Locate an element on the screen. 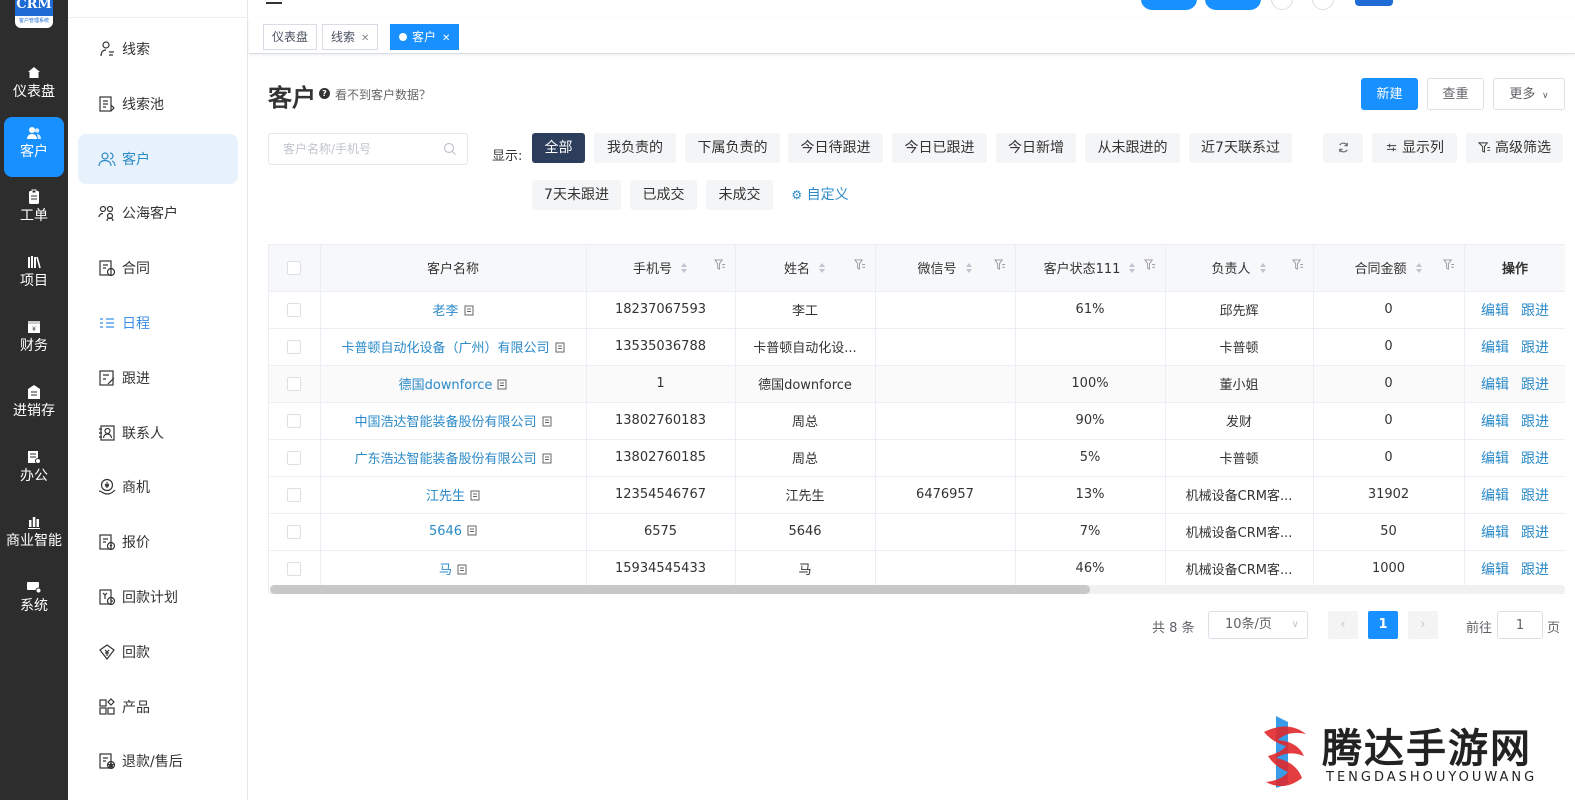 Image resolution: width=1575 pixels, height=800 pixels. filter-chip: 今日待跟进 is located at coordinates (835, 148).